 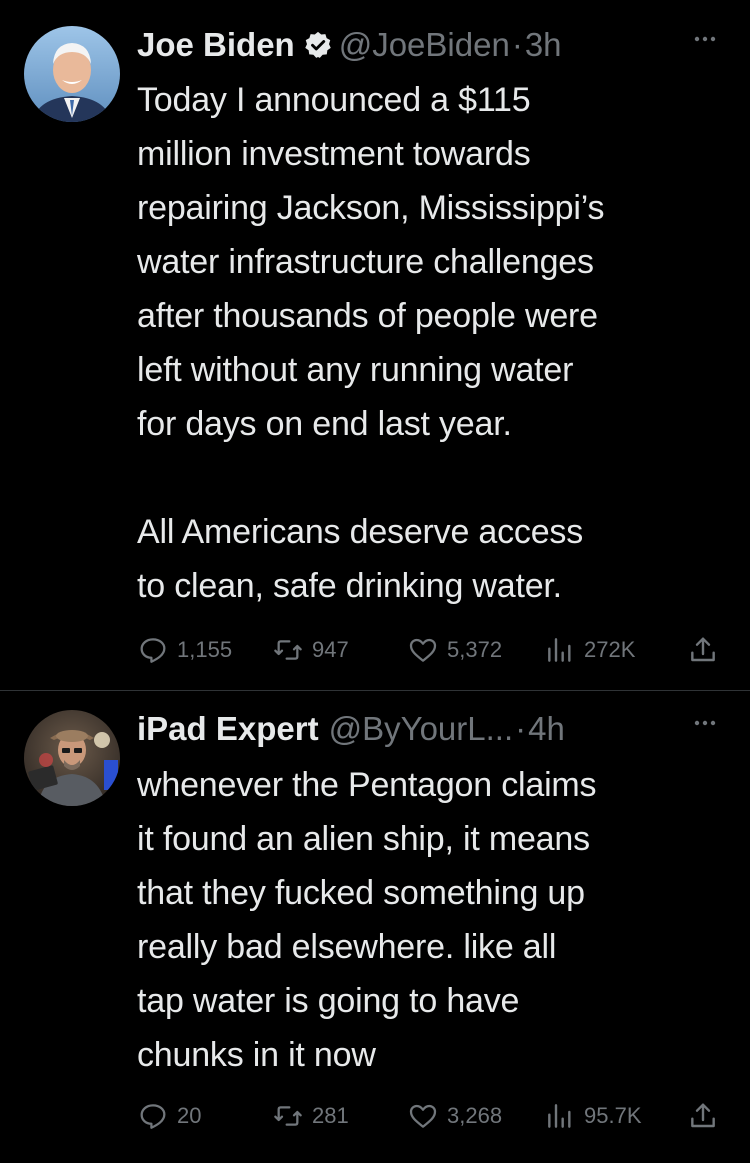 I want to click on action-bar: 1,155 947 5,372 272K, so click(x=432, y=650).